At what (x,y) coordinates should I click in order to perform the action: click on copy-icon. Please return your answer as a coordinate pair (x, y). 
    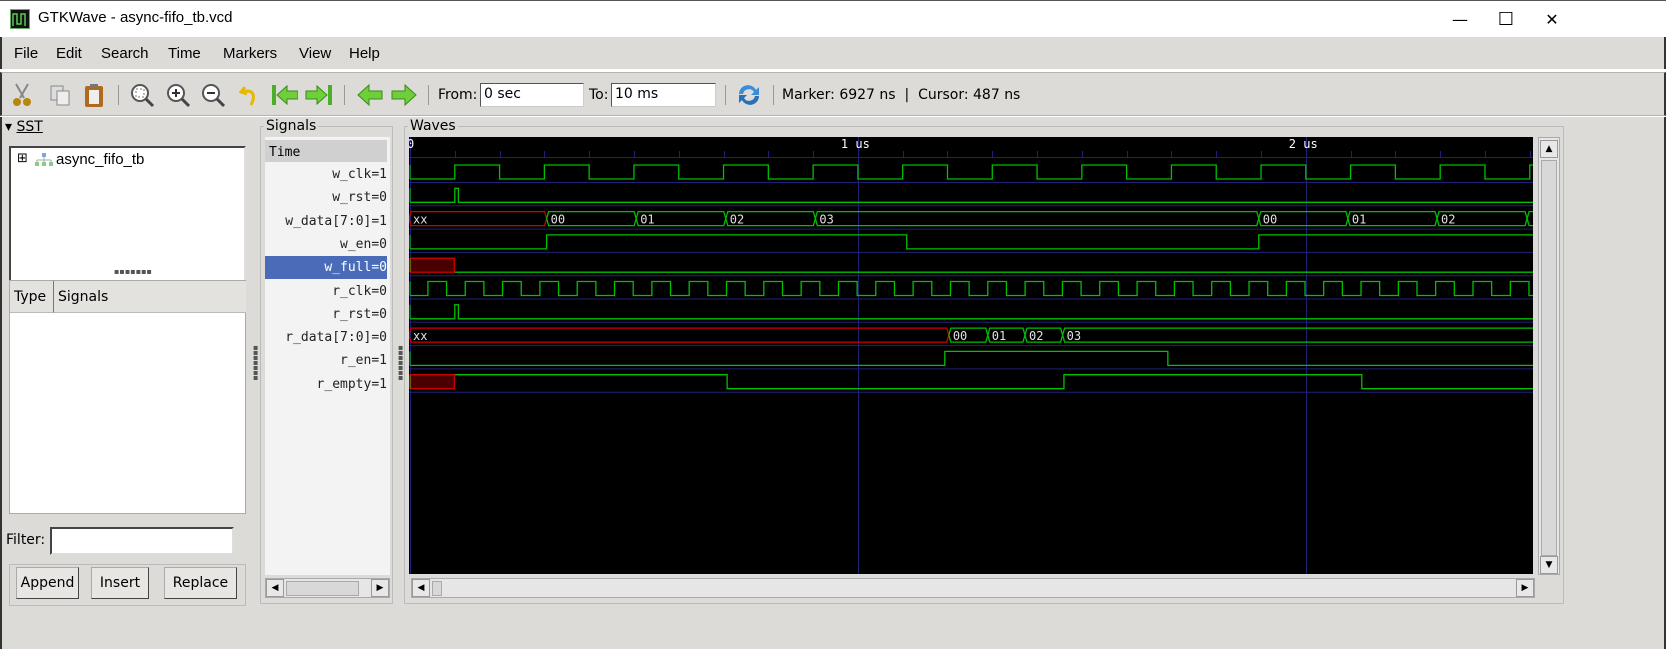
    Looking at the image, I should click on (60, 95).